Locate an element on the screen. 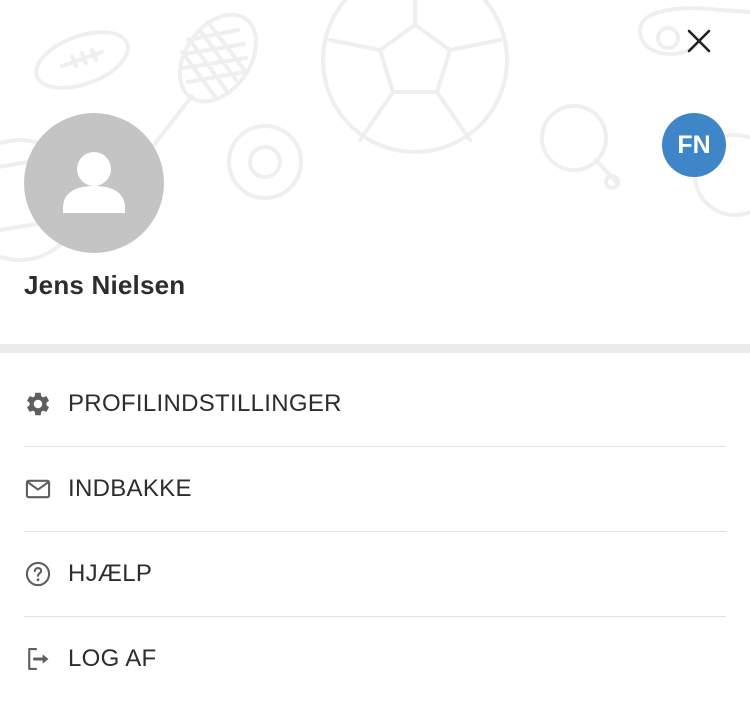 This screenshot has width=750, height=717. gear-icon is located at coordinates (39, 404).